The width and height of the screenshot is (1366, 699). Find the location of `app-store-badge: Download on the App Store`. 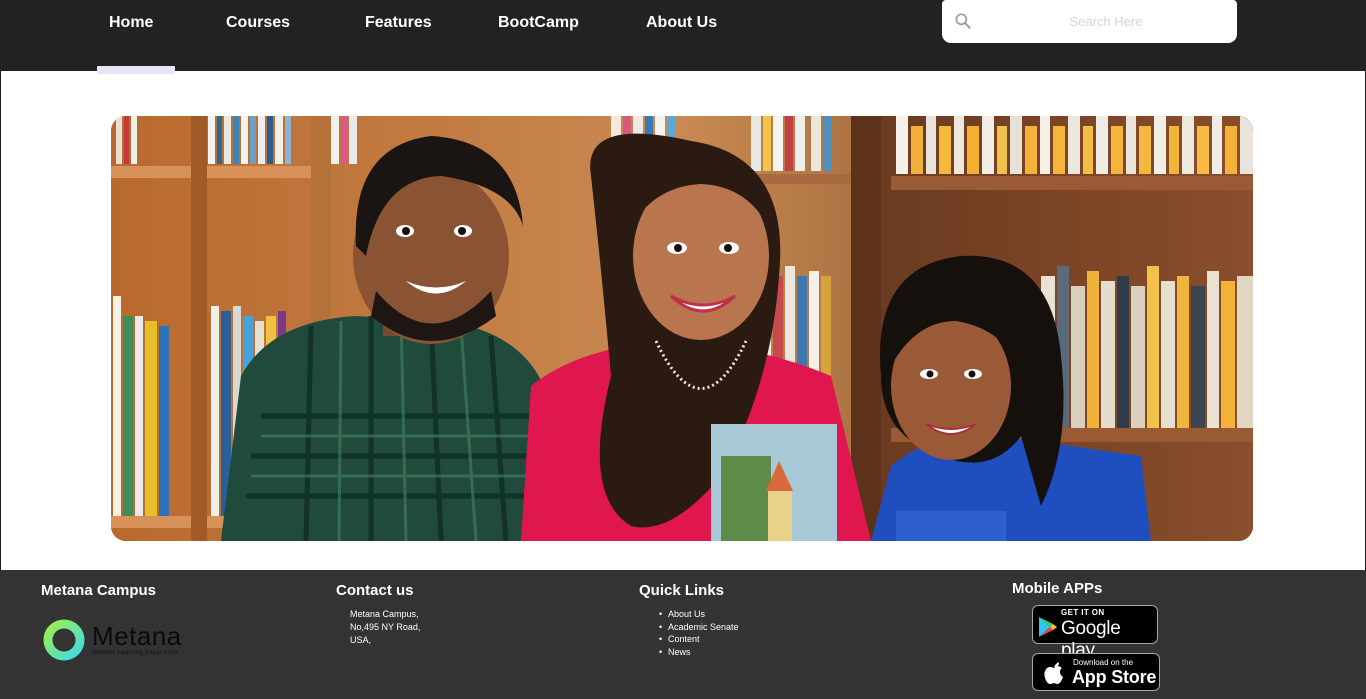

app-store-badge: Download on the App Store is located at coordinates (1096, 672).